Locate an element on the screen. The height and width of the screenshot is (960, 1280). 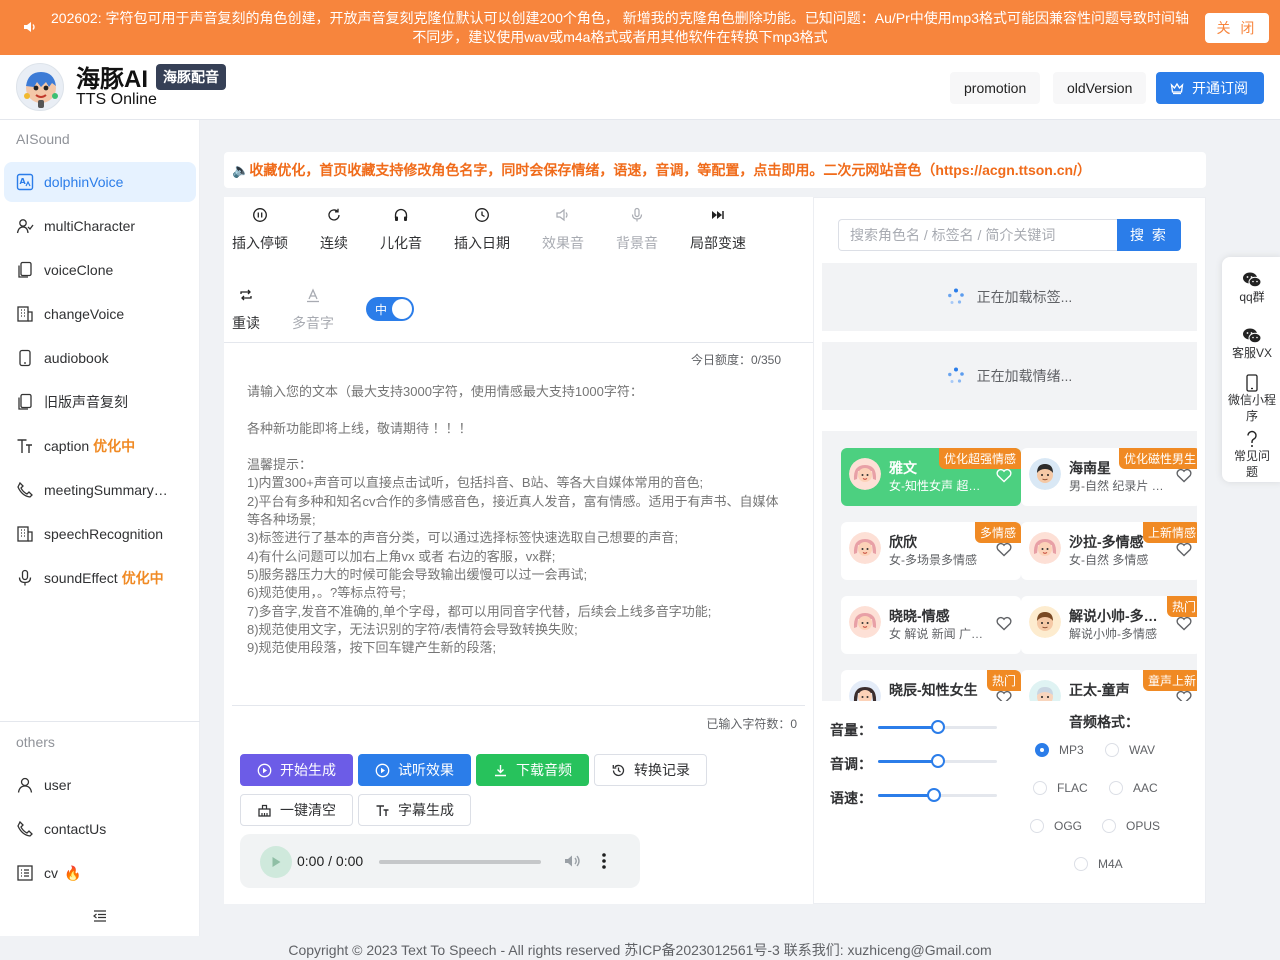
reread-tool: 重读 is located at coordinates (246, 310).